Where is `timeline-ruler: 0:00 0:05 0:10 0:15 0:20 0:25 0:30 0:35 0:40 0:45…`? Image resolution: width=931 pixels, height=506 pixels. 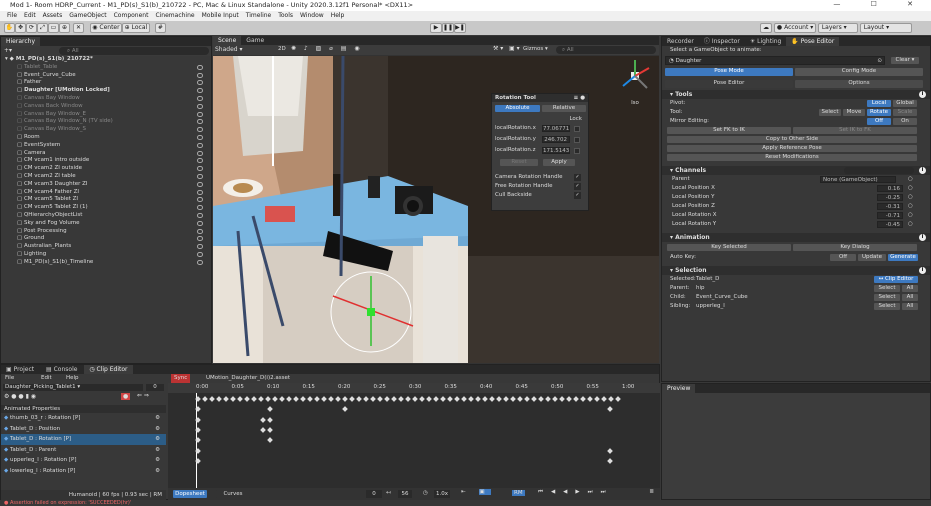 timeline-ruler: 0:00 0:05 0:10 0:15 0:20 0:25 0:30 0:35 0:40 0:45… is located at coordinates (414, 388).